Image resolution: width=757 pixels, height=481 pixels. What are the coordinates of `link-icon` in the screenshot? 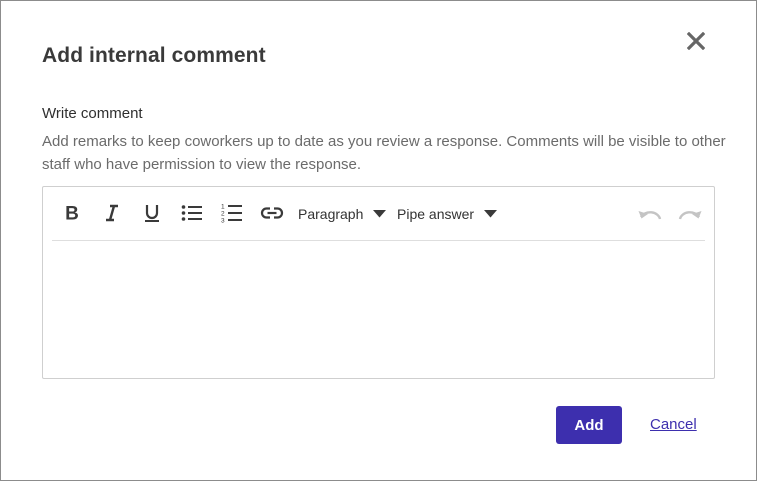 It's located at (272, 213).